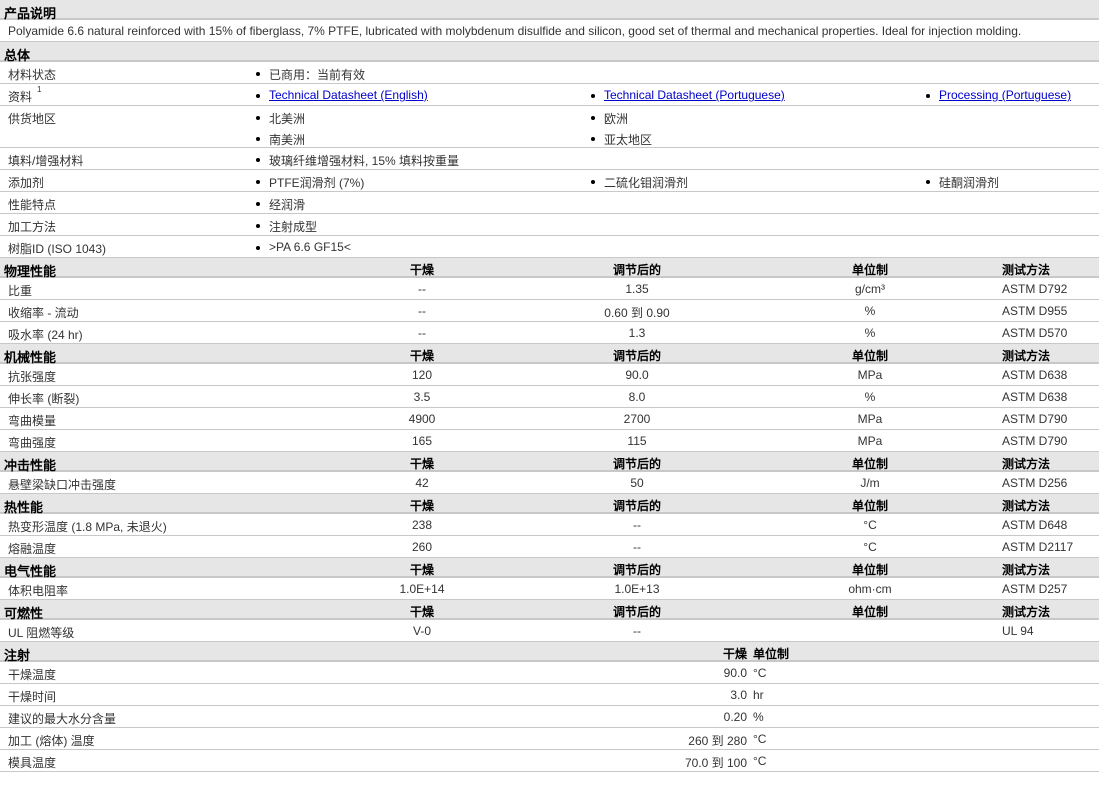 This screenshot has width=1099, height=792. What do you see at coordinates (1035, 375) in the screenshot?
I see `test-method: ASTM D638` at bounding box center [1035, 375].